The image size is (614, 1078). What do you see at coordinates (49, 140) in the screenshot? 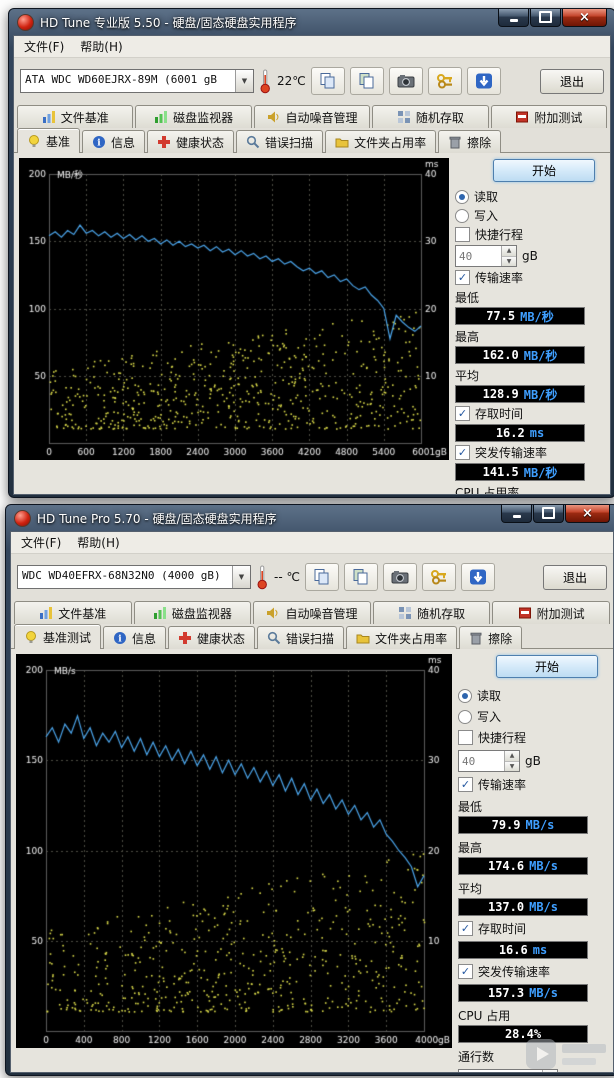
I see `tab-benchmark: 基准` at bounding box center [49, 140].